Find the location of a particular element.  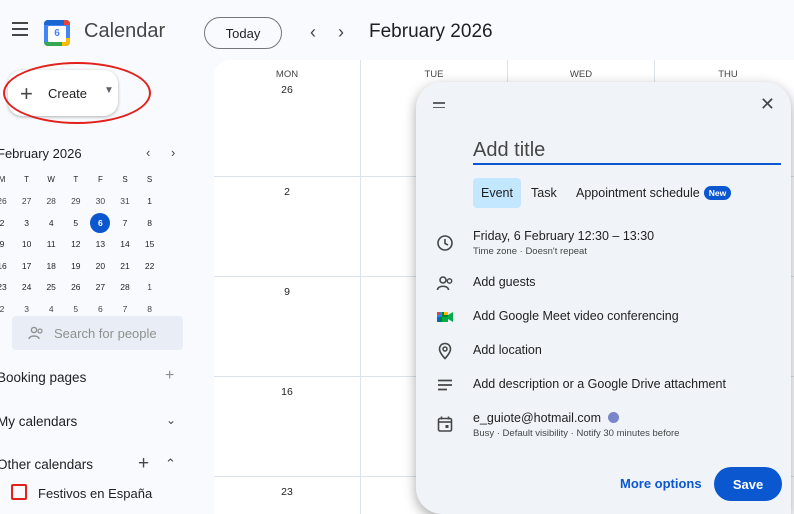

calendar-name-festivos: Festivos en España is located at coordinates (95, 493).